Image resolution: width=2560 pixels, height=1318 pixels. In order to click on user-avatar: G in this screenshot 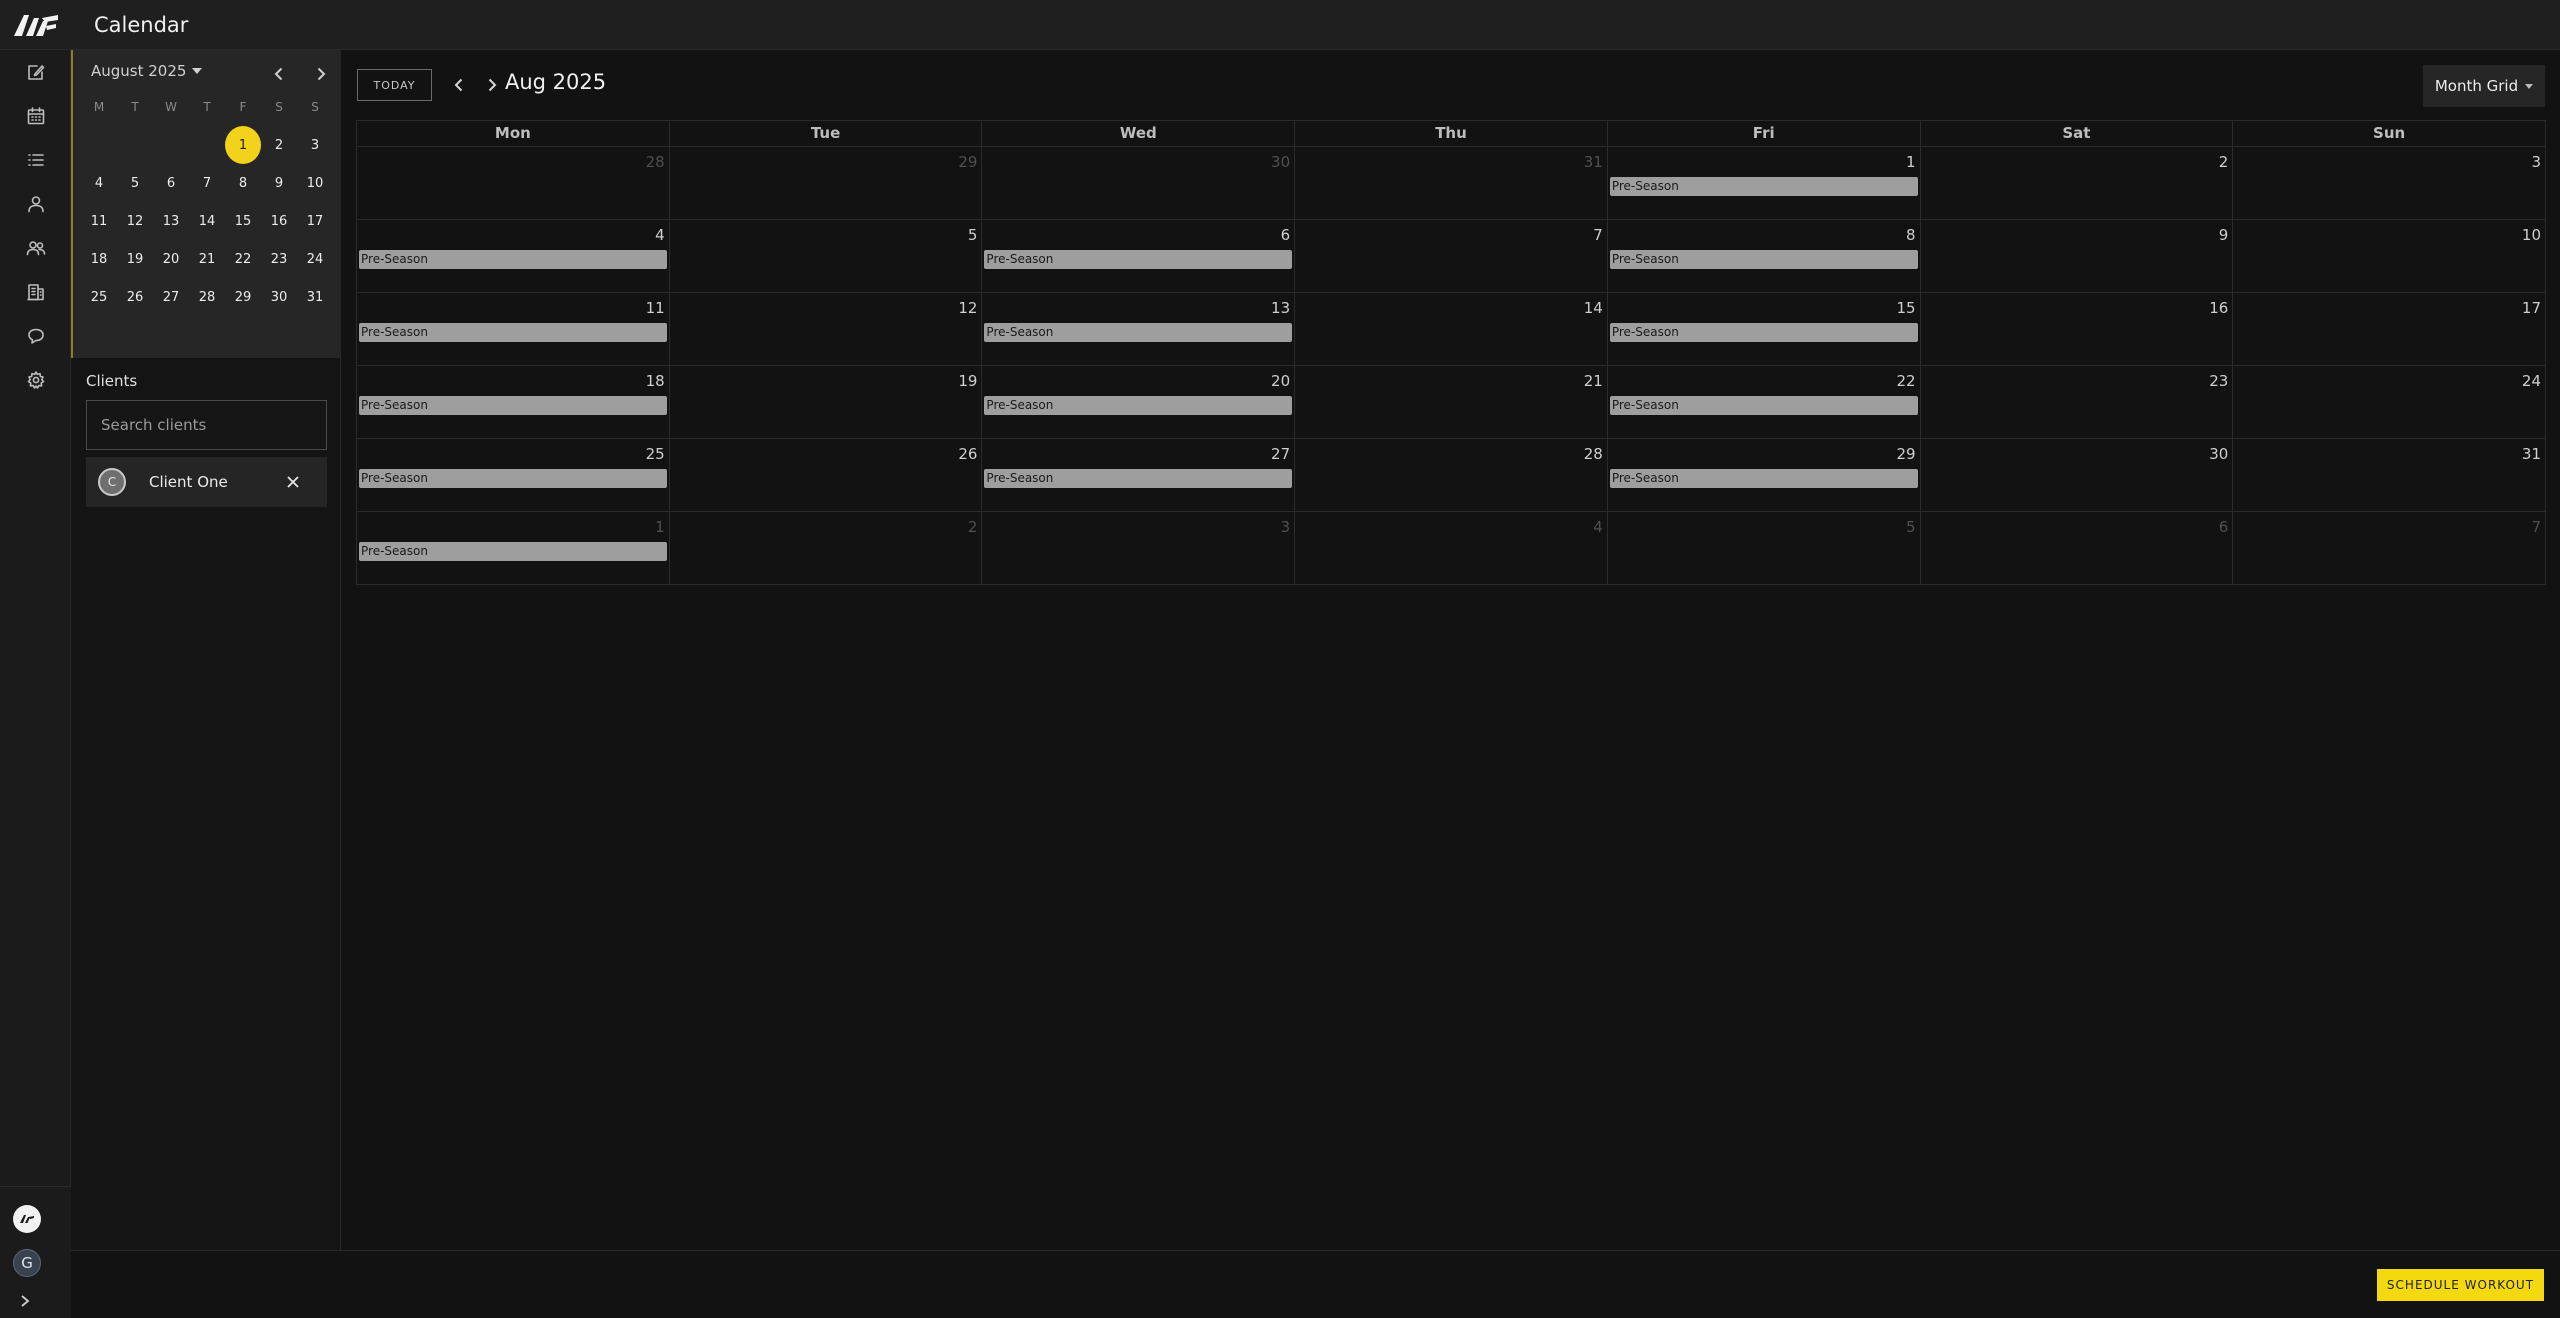, I will do `click(27, 1263)`.